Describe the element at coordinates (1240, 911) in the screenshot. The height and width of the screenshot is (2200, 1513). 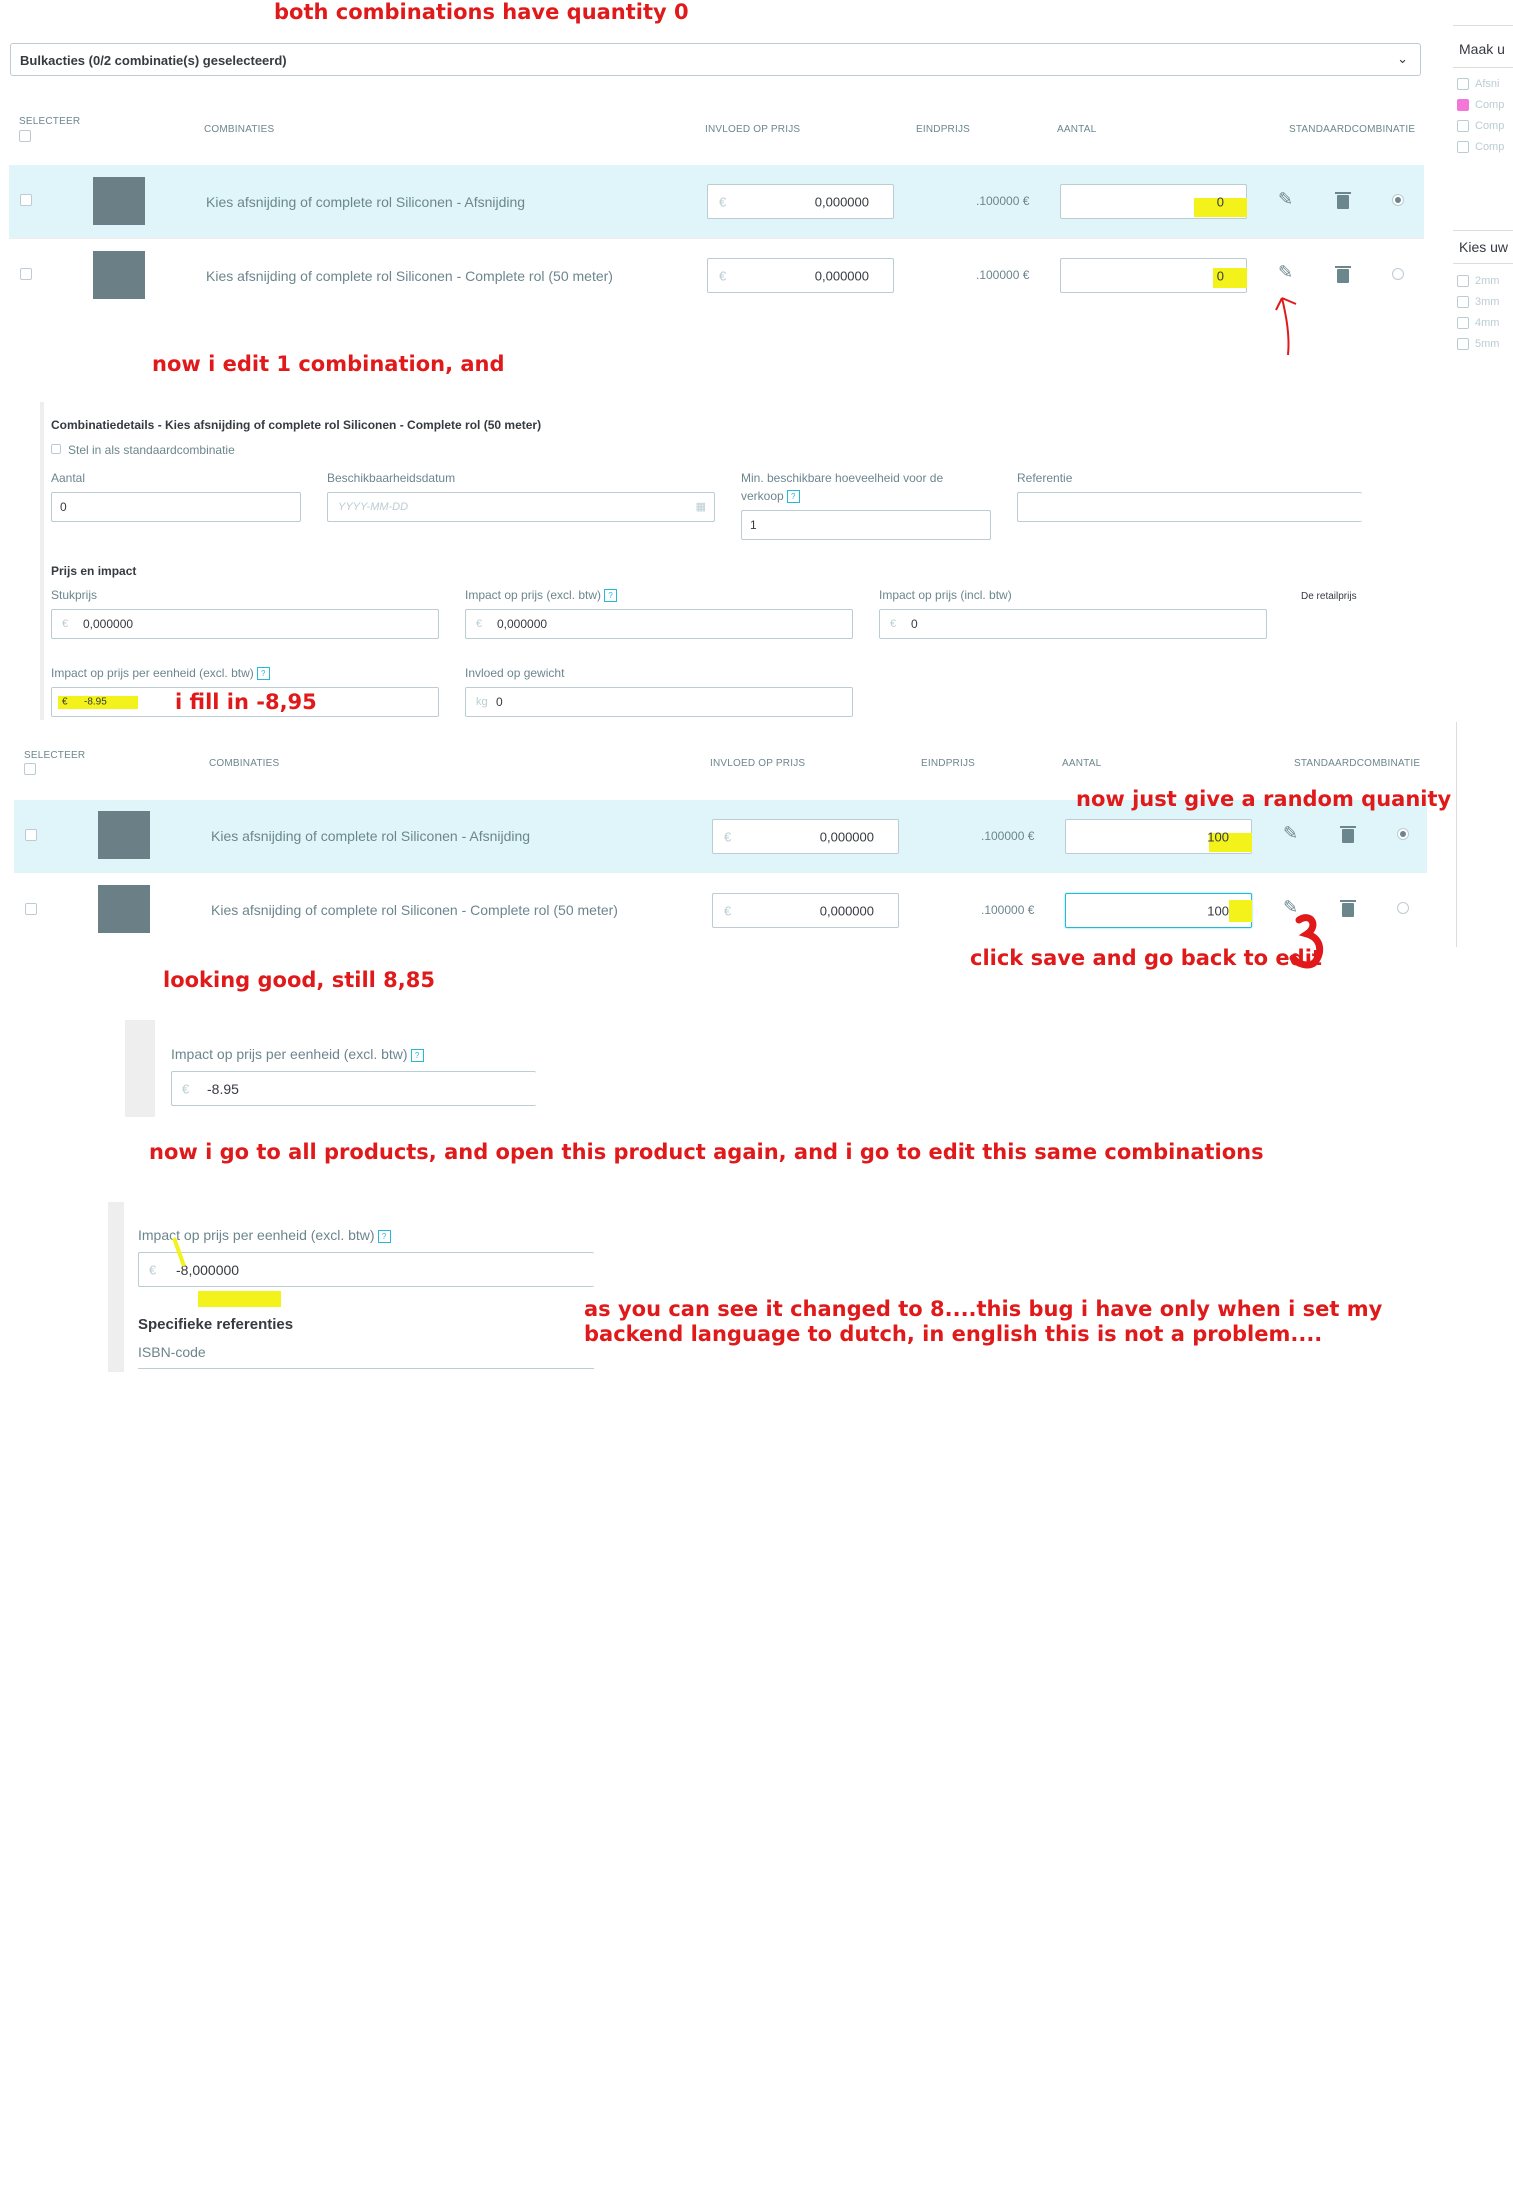
I see `highlight-mark` at that location.